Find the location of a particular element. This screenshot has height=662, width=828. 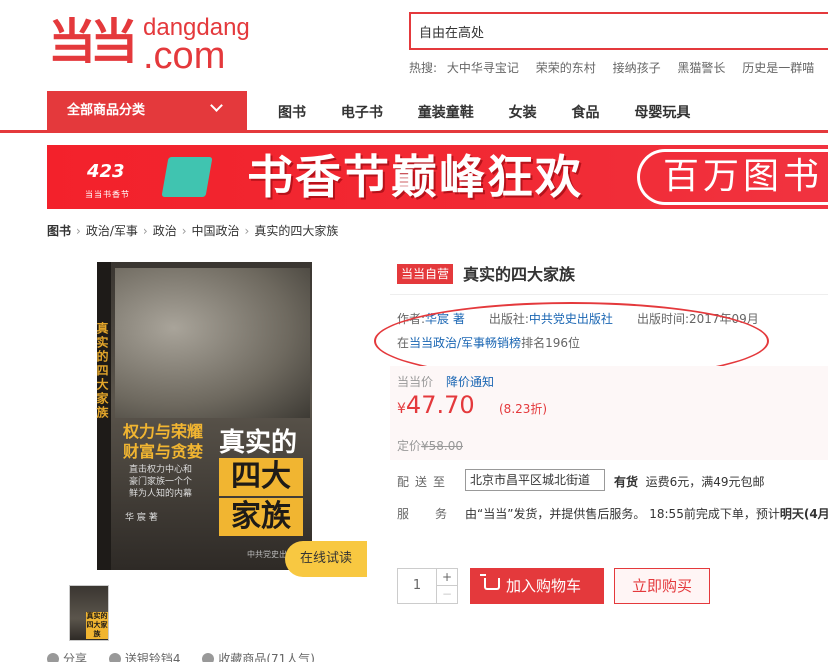

search-input is located at coordinates (619, 31).